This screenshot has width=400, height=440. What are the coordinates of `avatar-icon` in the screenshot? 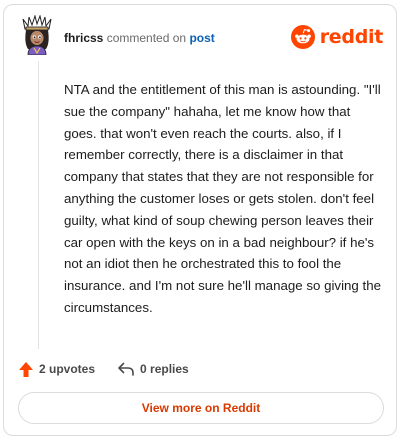 It's located at (37, 35).